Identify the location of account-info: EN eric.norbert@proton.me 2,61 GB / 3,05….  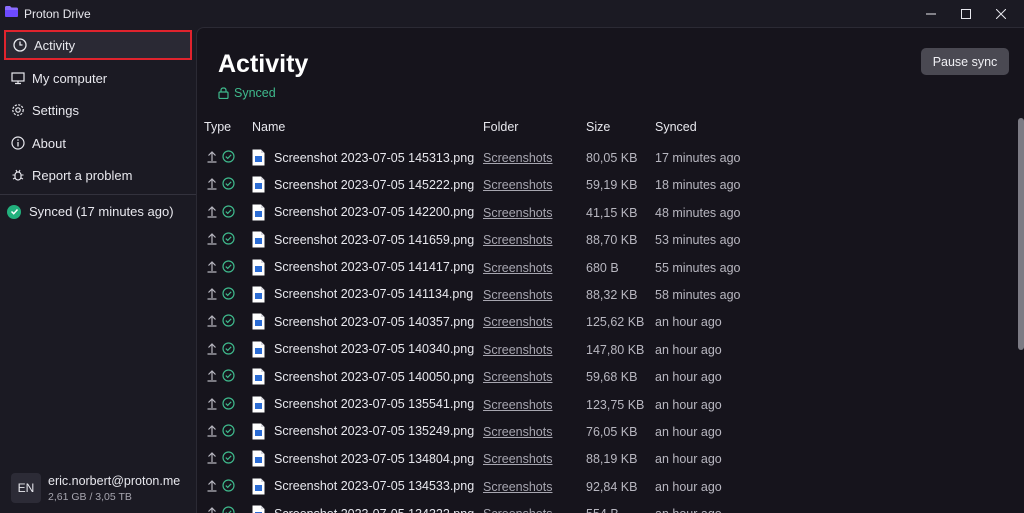
(95, 488).